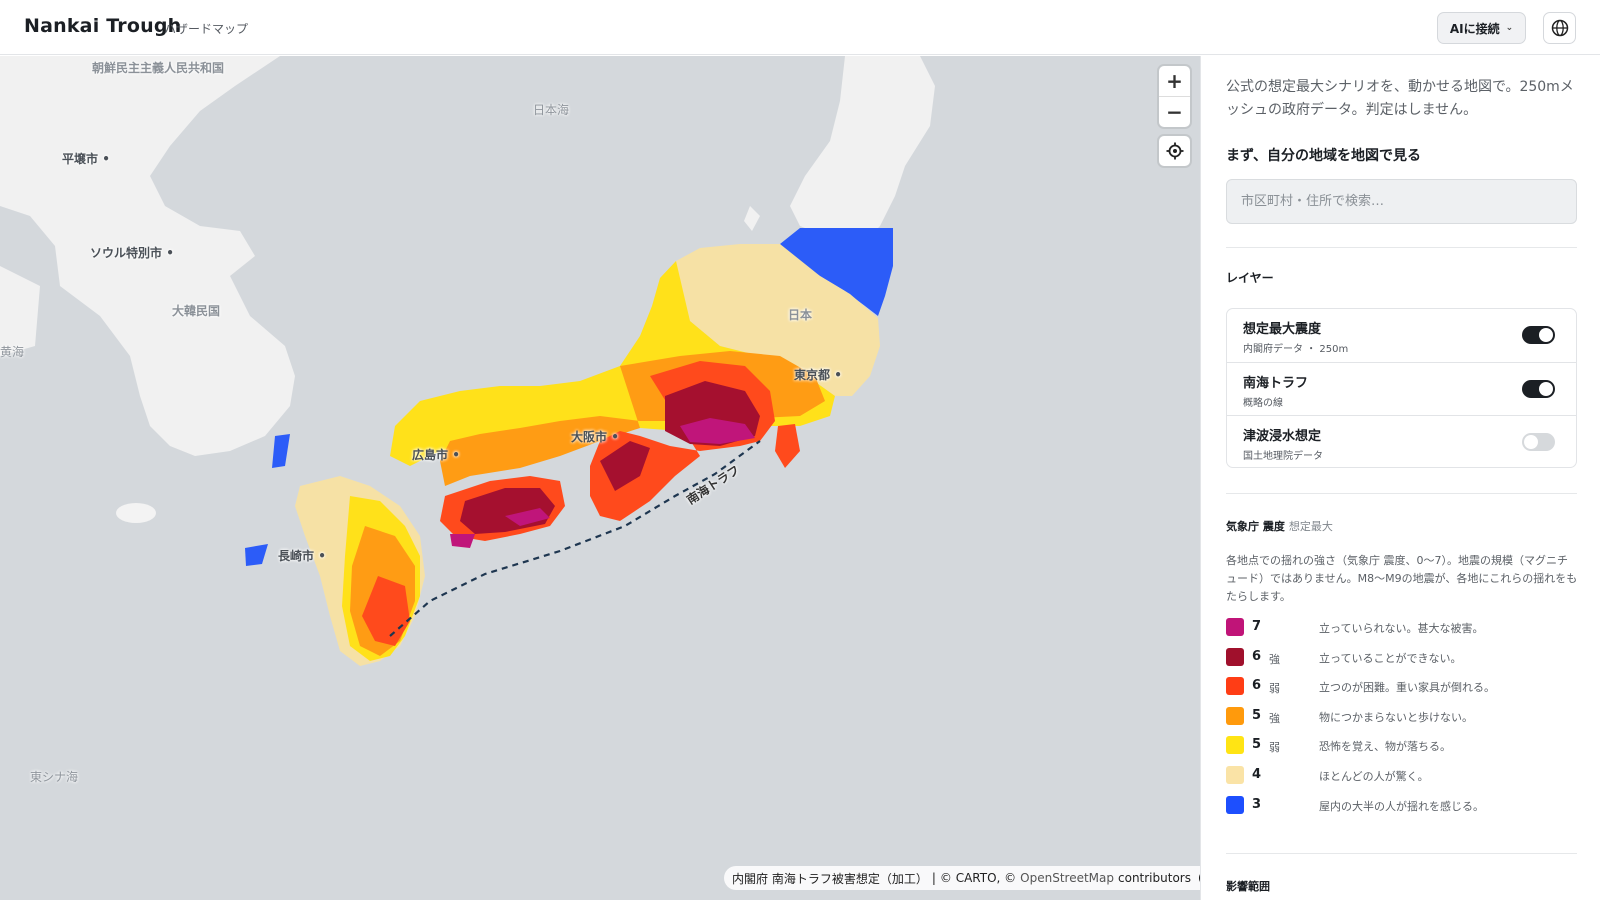  Describe the element at coordinates (1154, 878) in the screenshot. I see `attribution-contributors: contributors` at that location.